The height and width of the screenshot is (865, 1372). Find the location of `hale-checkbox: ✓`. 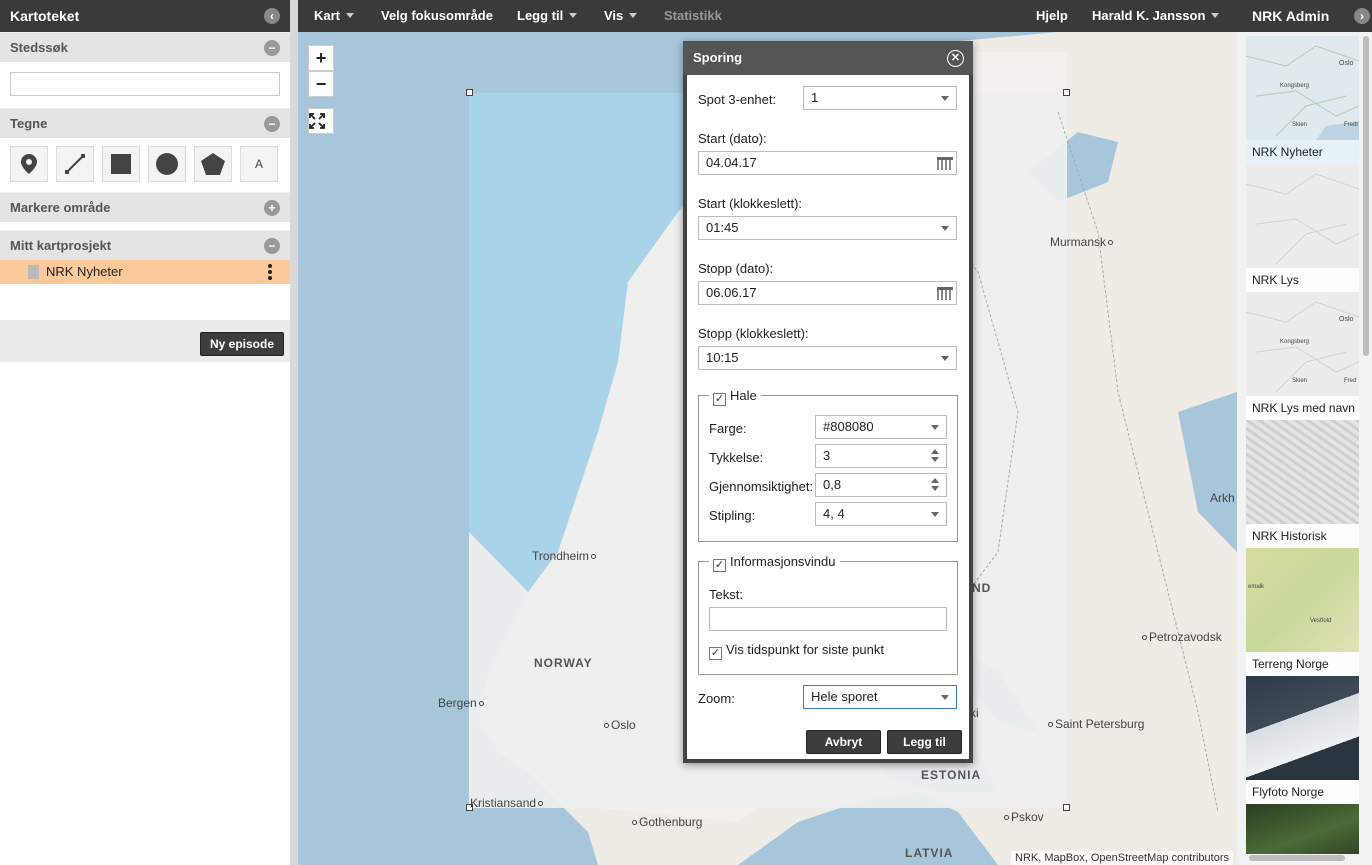

hale-checkbox: ✓ is located at coordinates (719, 399).